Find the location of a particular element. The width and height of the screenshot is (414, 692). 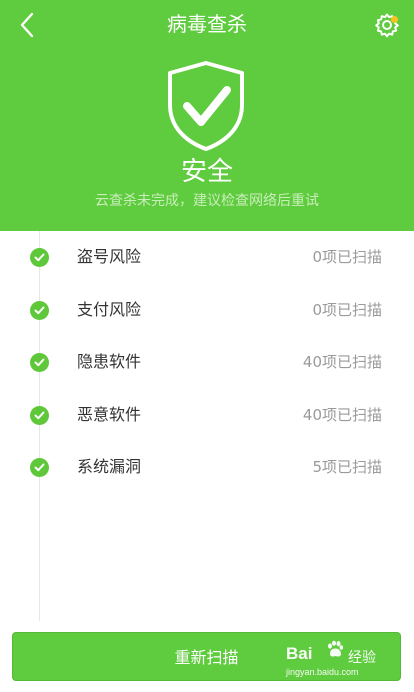

notification-dot is located at coordinates (394, 19).